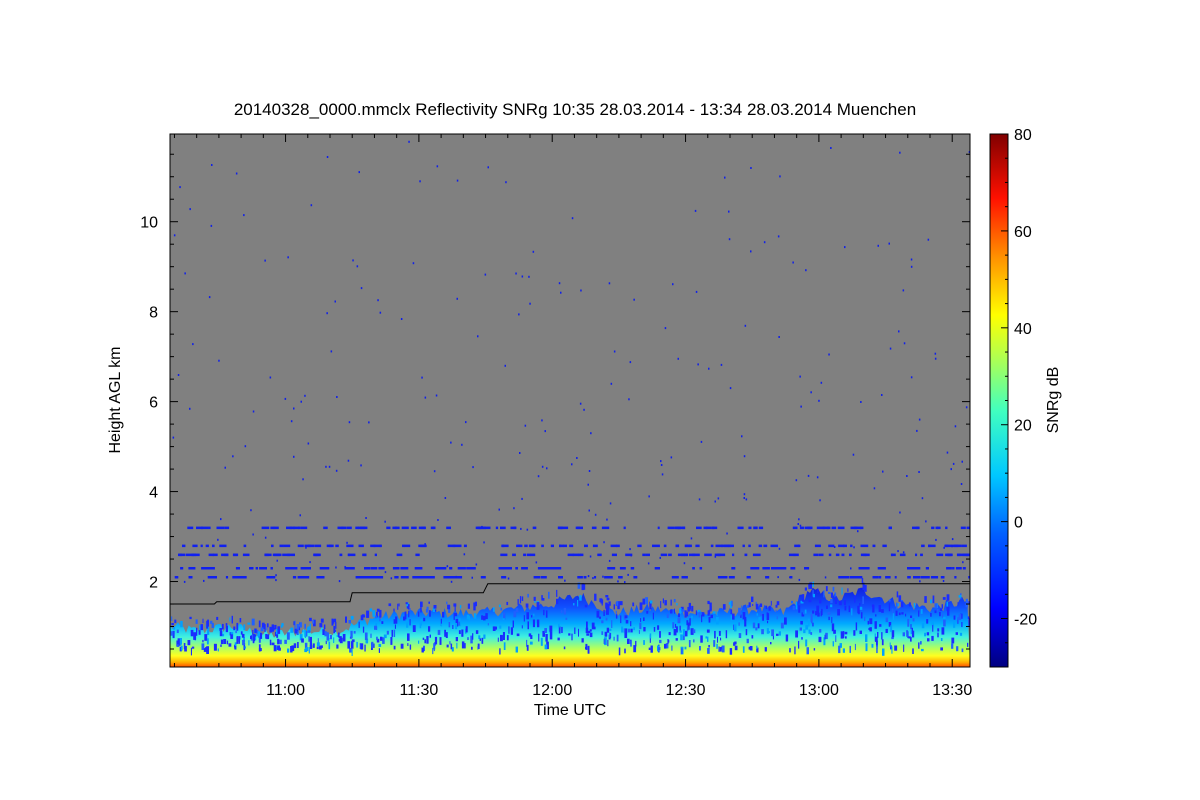 The image size is (1200, 800). I want to click on y-axis-label: Height AGL km, so click(115, 399).